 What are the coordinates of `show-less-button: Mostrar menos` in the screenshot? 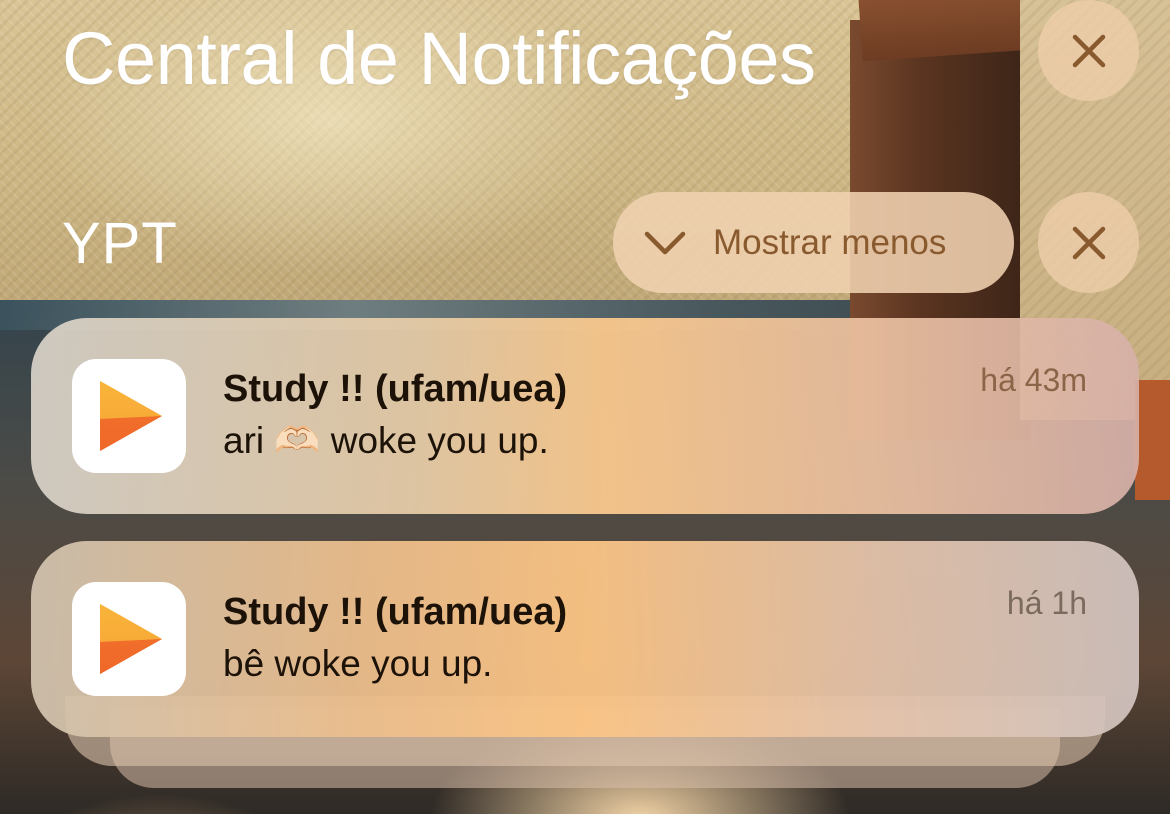 It's located at (813, 242).